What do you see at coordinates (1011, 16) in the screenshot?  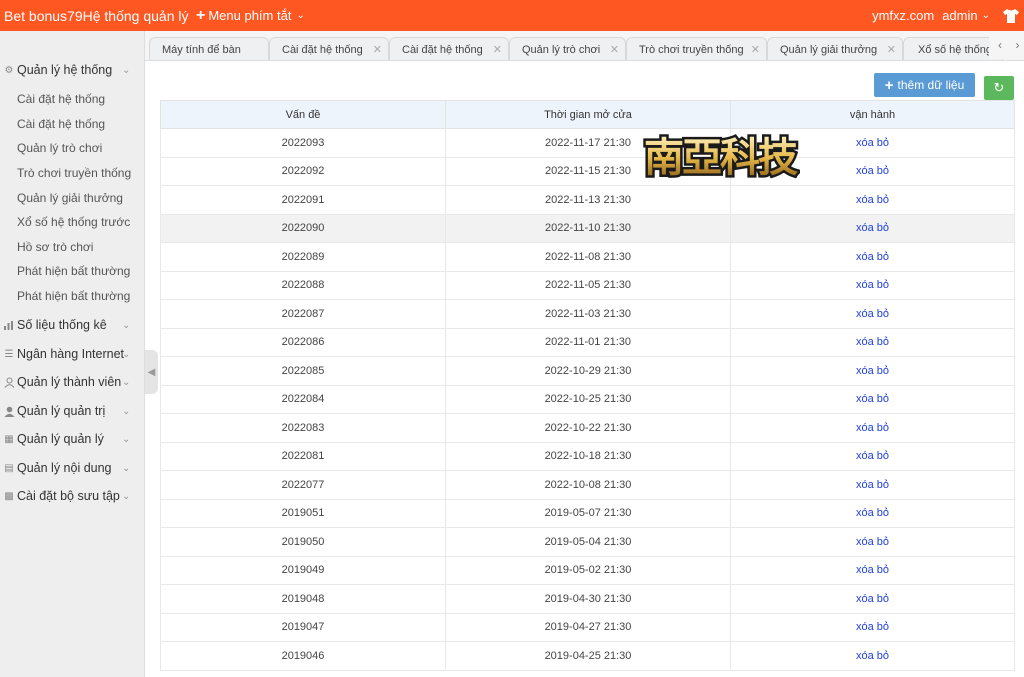 I see `shirt-icon` at bounding box center [1011, 16].